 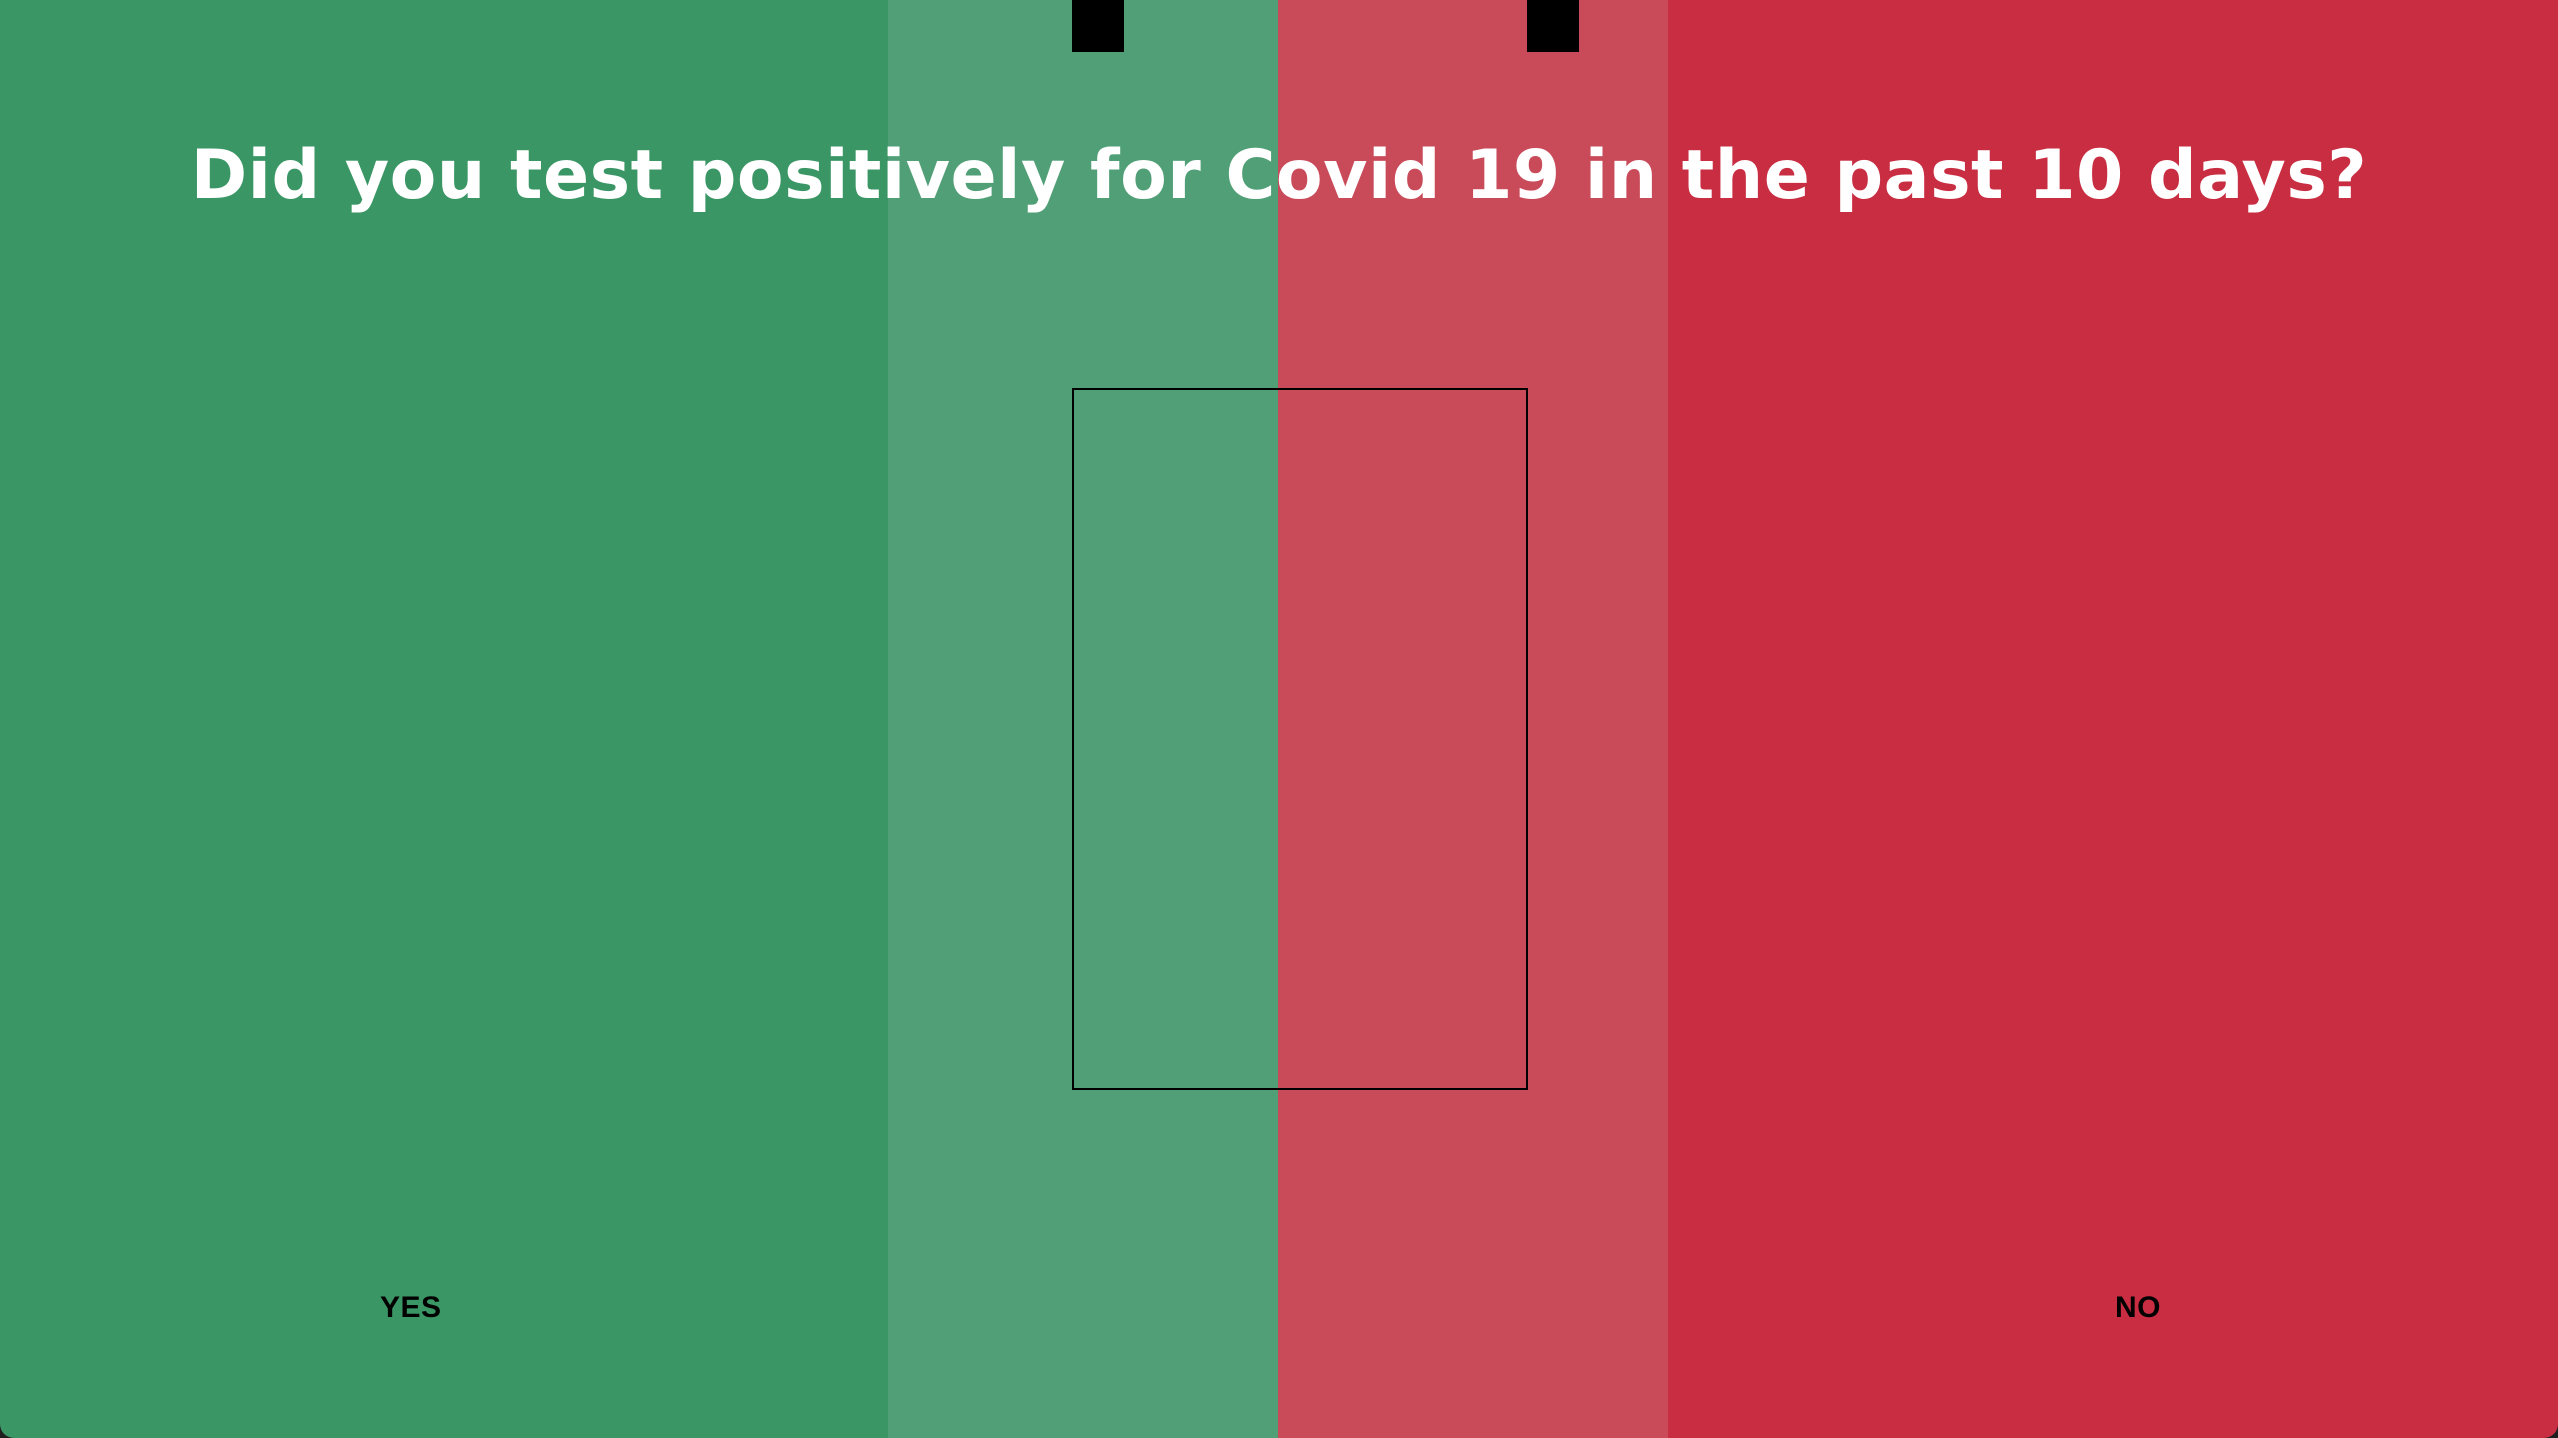 I want to click on yes-label: YES, so click(x=411, y=1308).